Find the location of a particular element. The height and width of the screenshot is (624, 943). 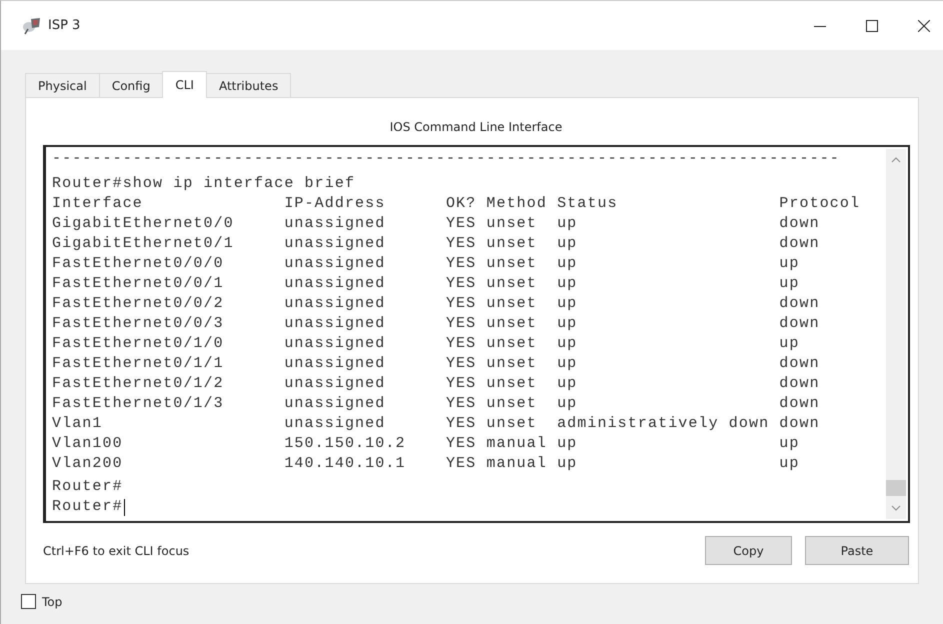

terminal-line: ------------------------------------------------------------------------------ is located at coordinates (446, 159).